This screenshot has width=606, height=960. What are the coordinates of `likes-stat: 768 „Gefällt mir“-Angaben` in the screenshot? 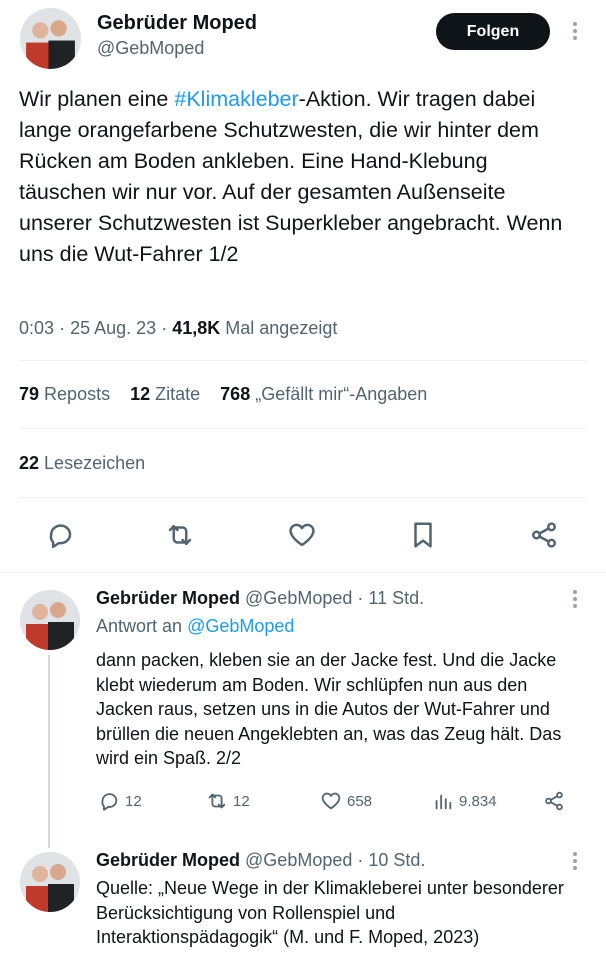 It's located at (323, 394).